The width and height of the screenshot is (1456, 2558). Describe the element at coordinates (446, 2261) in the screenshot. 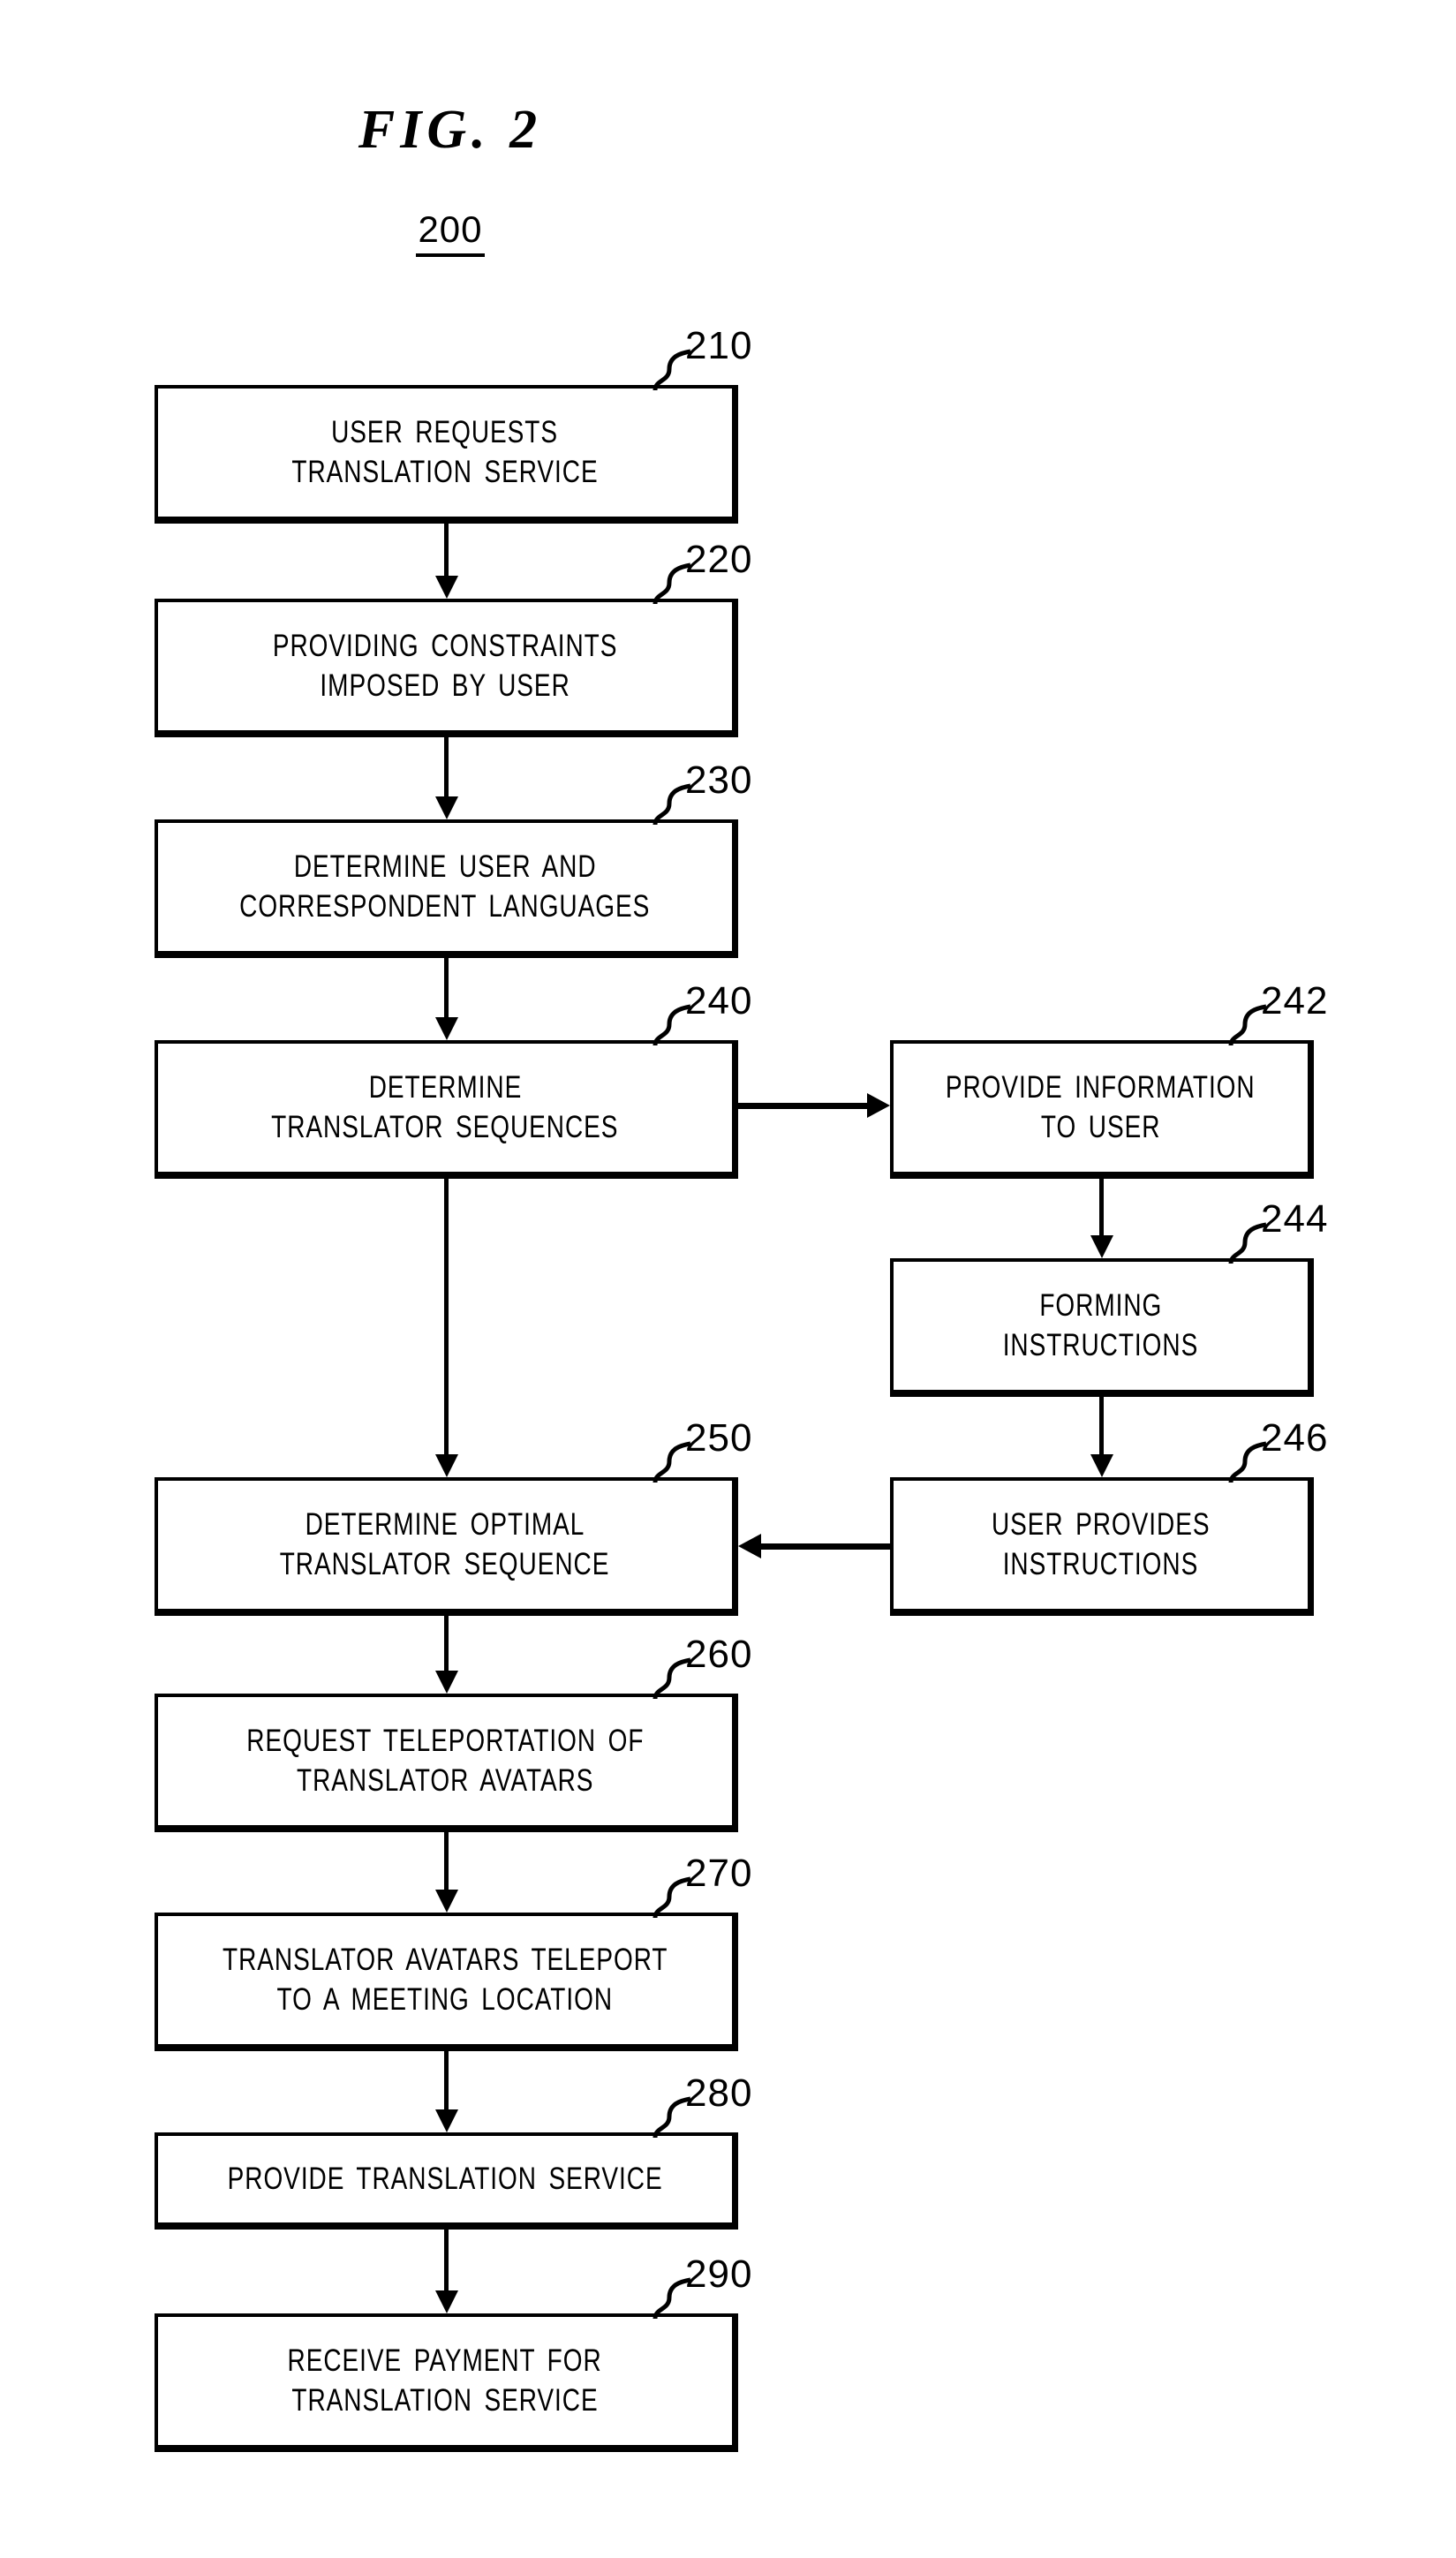

I see `edge-280-290-line` at that location.